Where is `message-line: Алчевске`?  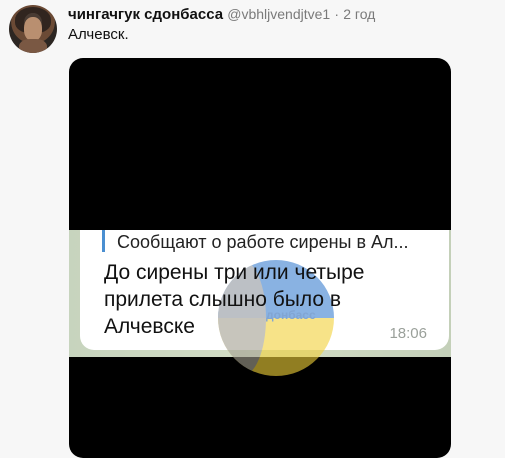
message-line: Алчевске is located at coordinates (149, 326).